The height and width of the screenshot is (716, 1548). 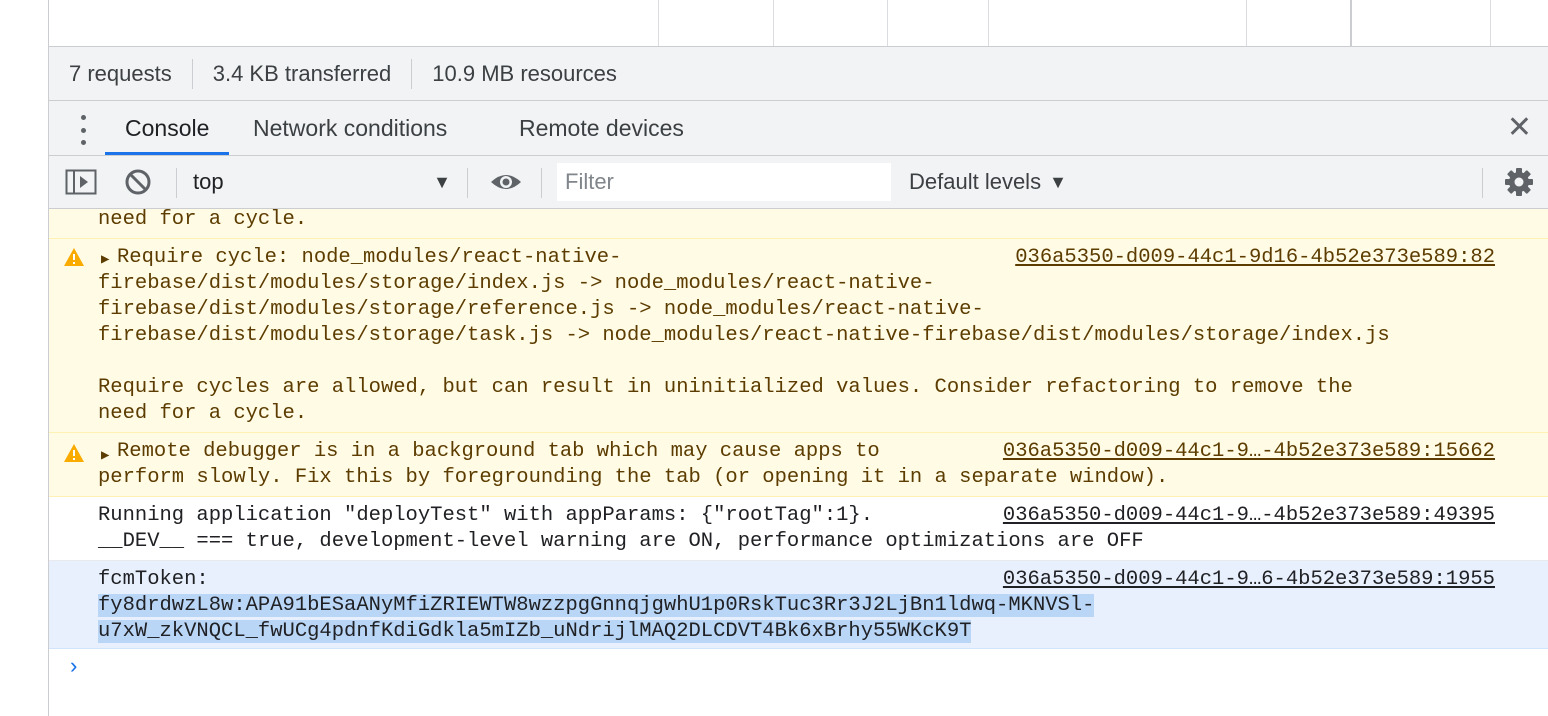 What do you see at coordinates (798, 224) in the screenshot?
I see `console-message-warning: need for a cycle.` at bounding box center [798, 224].